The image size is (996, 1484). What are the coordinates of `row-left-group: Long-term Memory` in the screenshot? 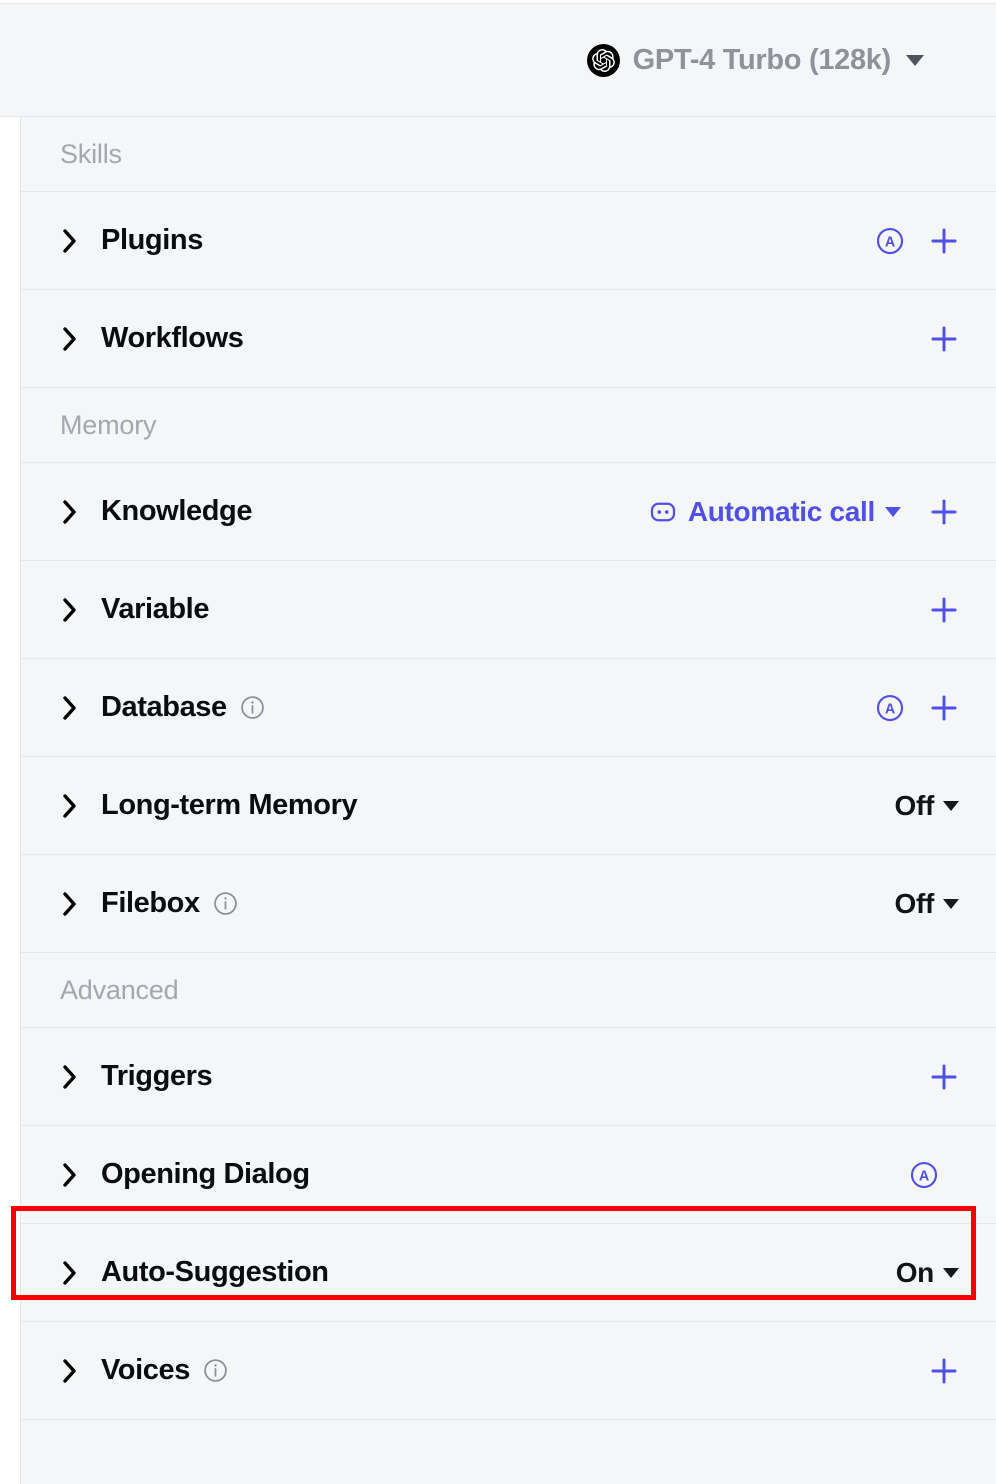 It's located at (477, 805).